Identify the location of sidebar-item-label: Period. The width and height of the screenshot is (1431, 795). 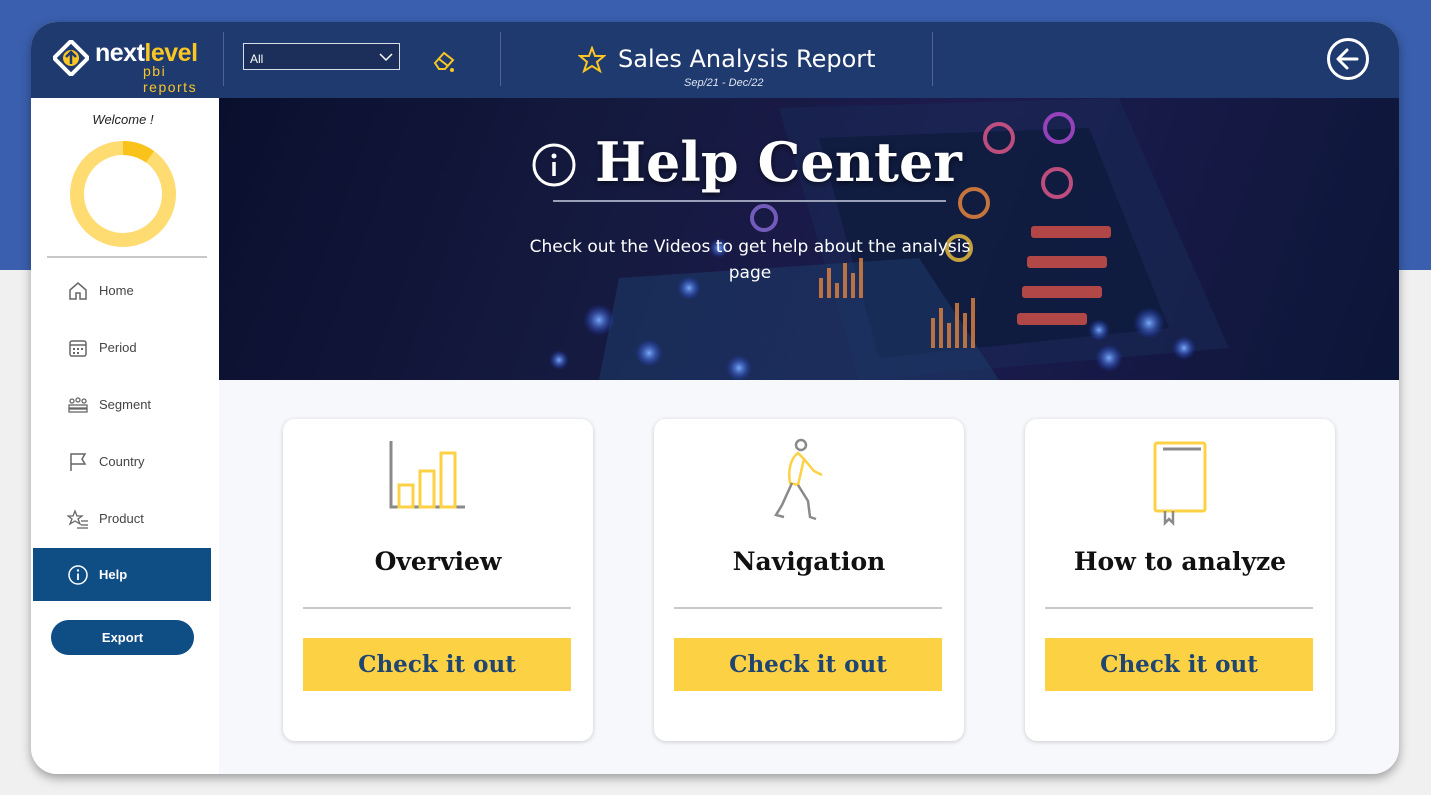
(118, 347).